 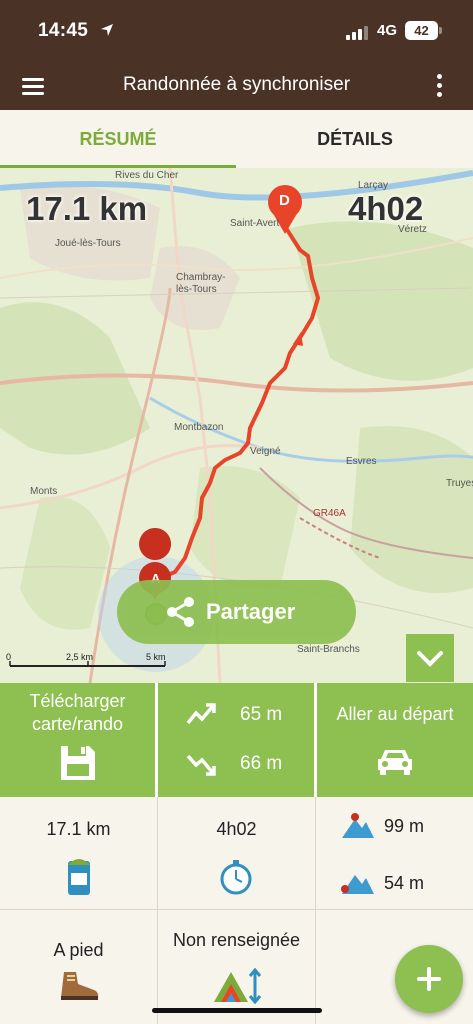 I want to click on map-label: Saint-Branchs, so click(x=328, y=649).